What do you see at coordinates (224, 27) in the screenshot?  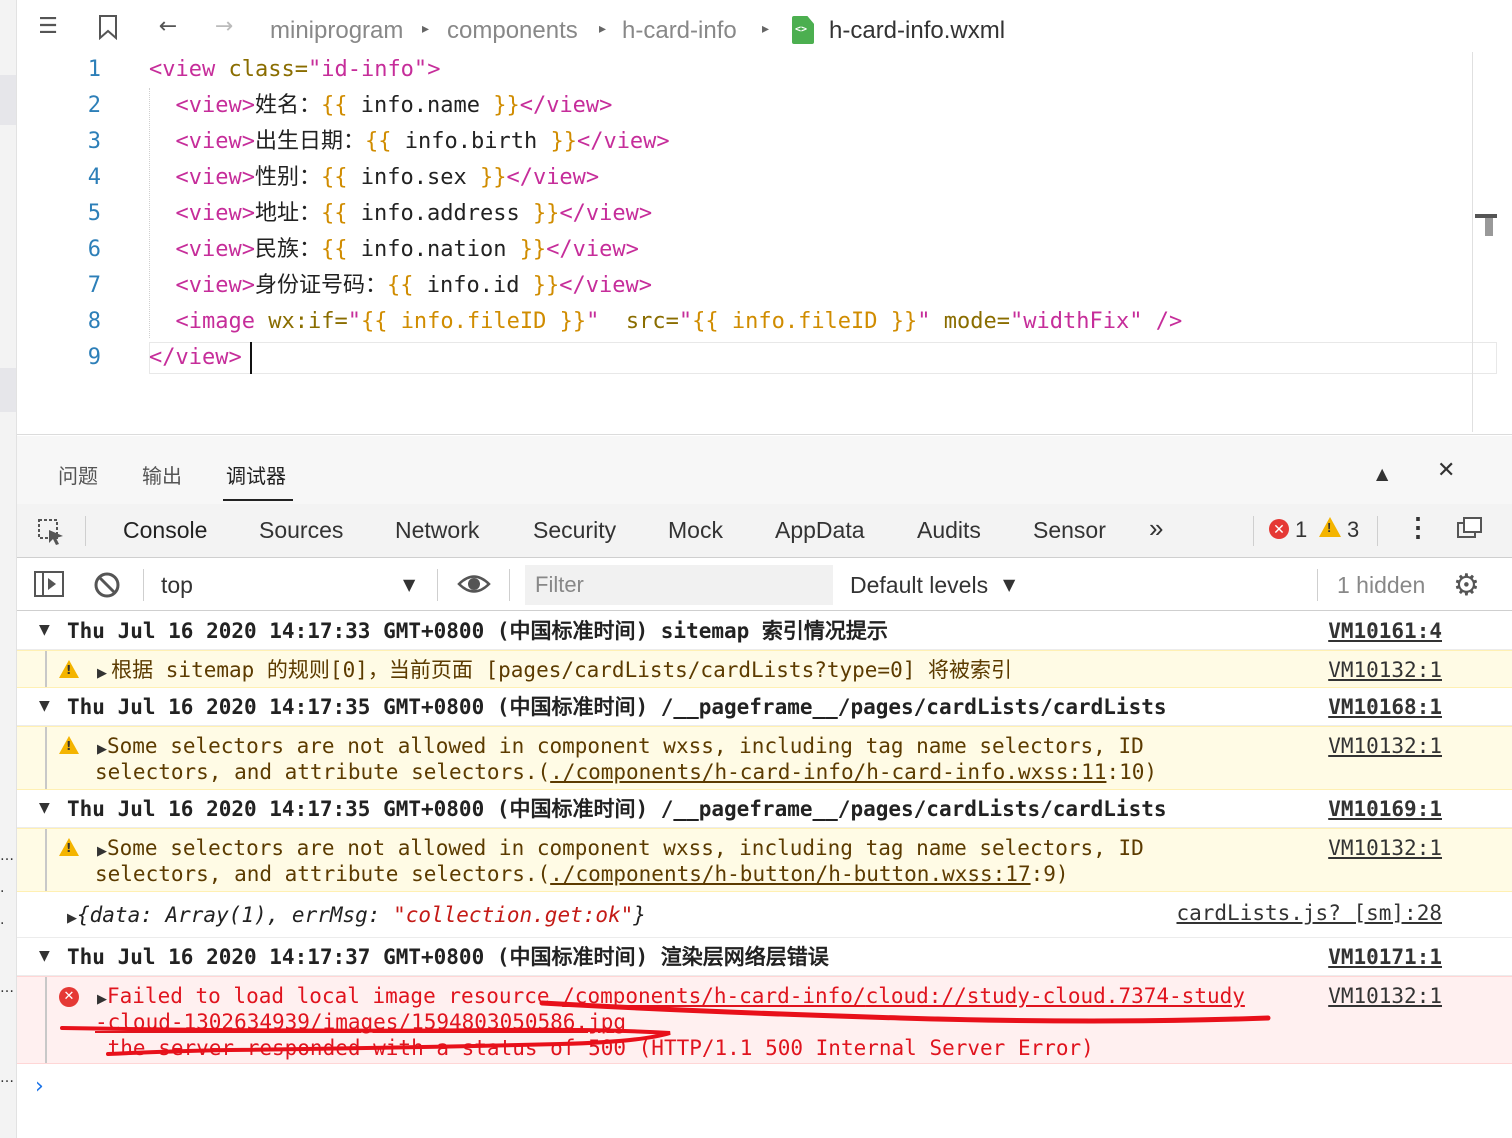 I see `forward-arrow-icon: →` at bounding box center [224, 27].